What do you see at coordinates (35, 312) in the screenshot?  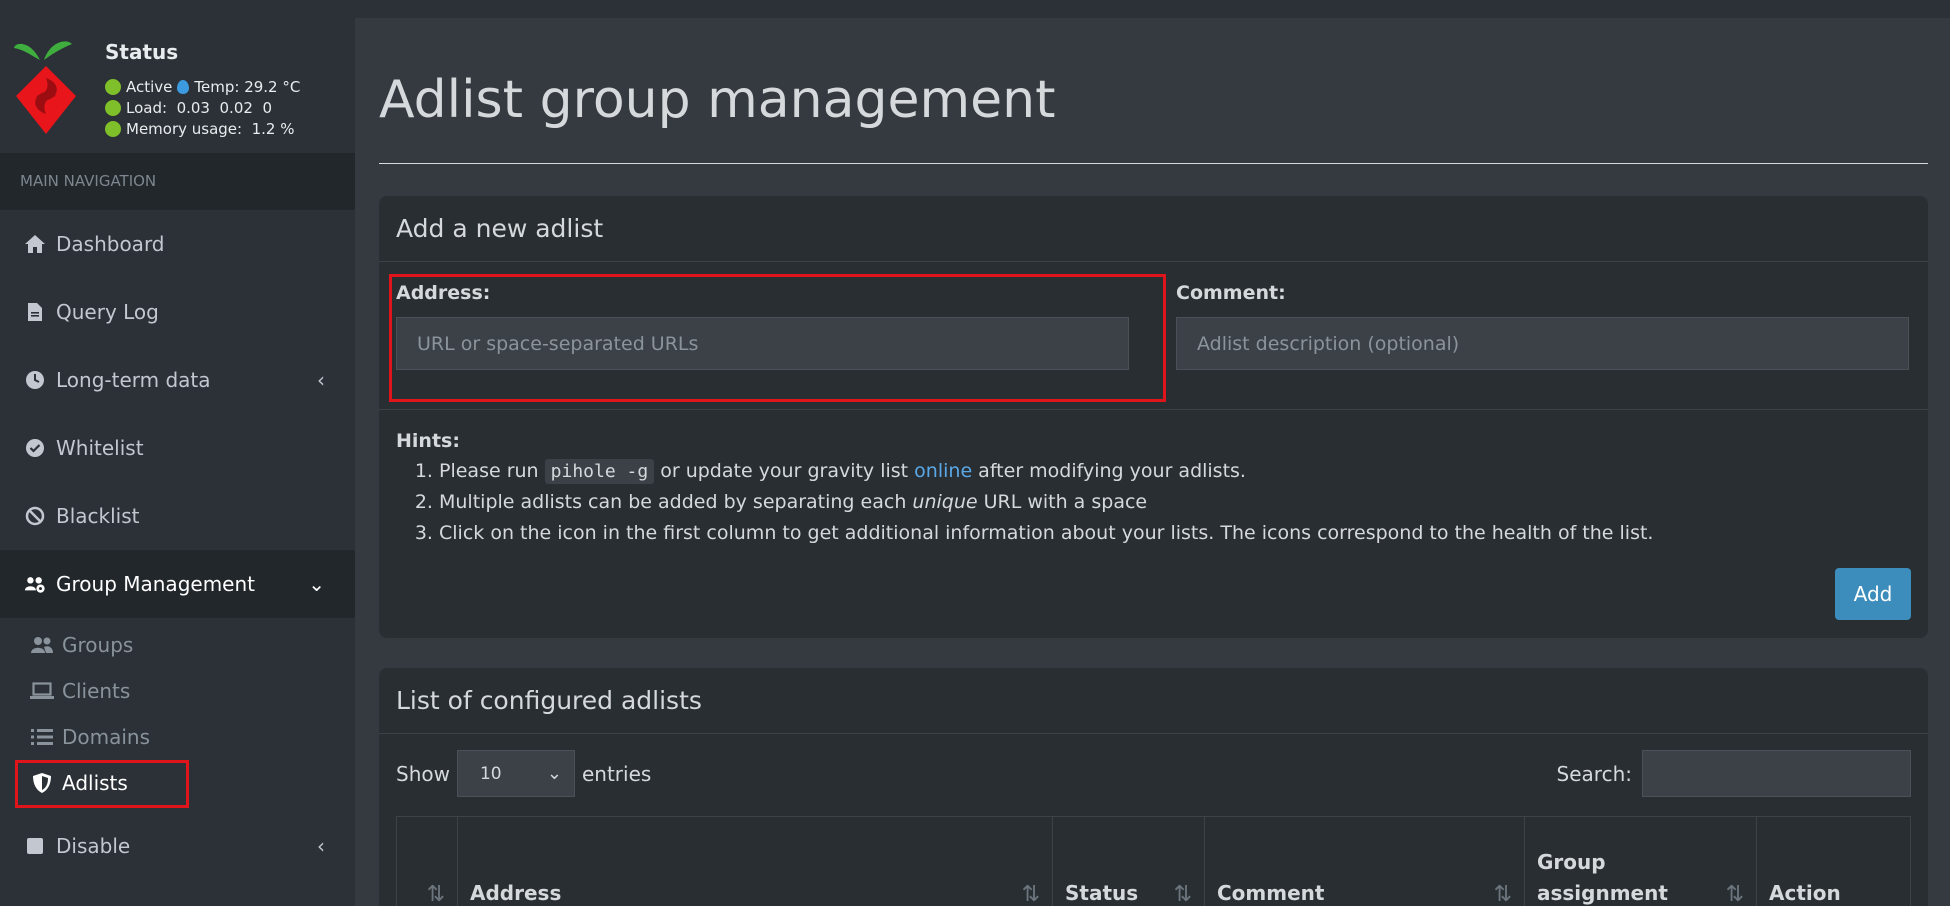 I see `file-icon` at bounding box center [35, 312].